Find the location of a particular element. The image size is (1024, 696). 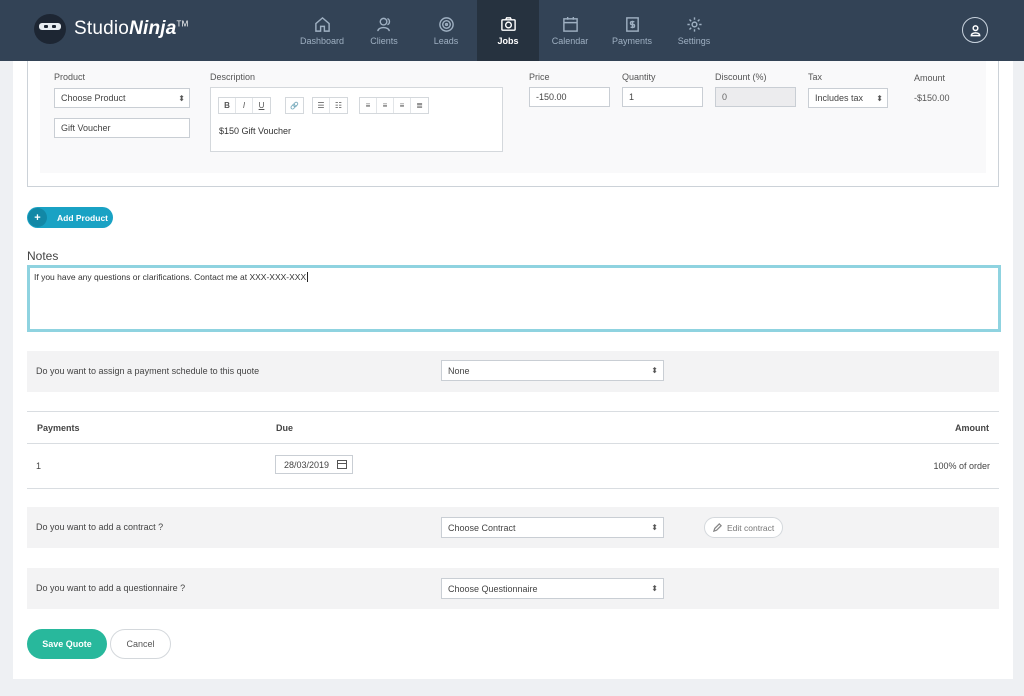

product-select: Choose Product is located at coordinates (122, 98).